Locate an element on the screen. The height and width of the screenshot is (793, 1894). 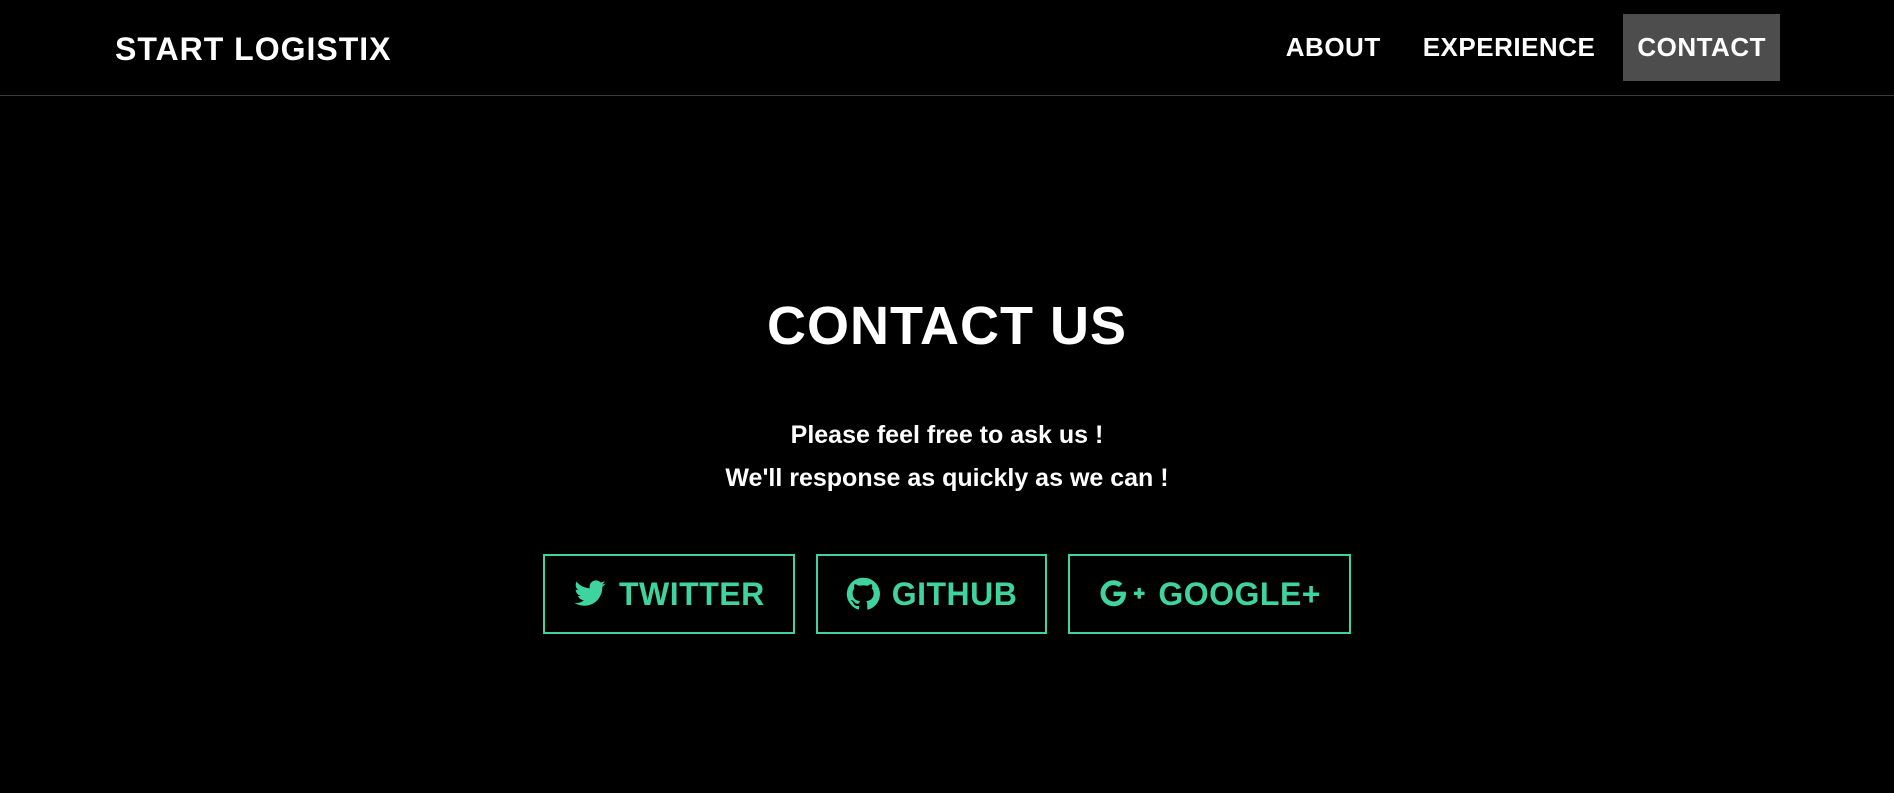
brand-logo-link: START LOGISTIX is located at coordinates (253, 49).